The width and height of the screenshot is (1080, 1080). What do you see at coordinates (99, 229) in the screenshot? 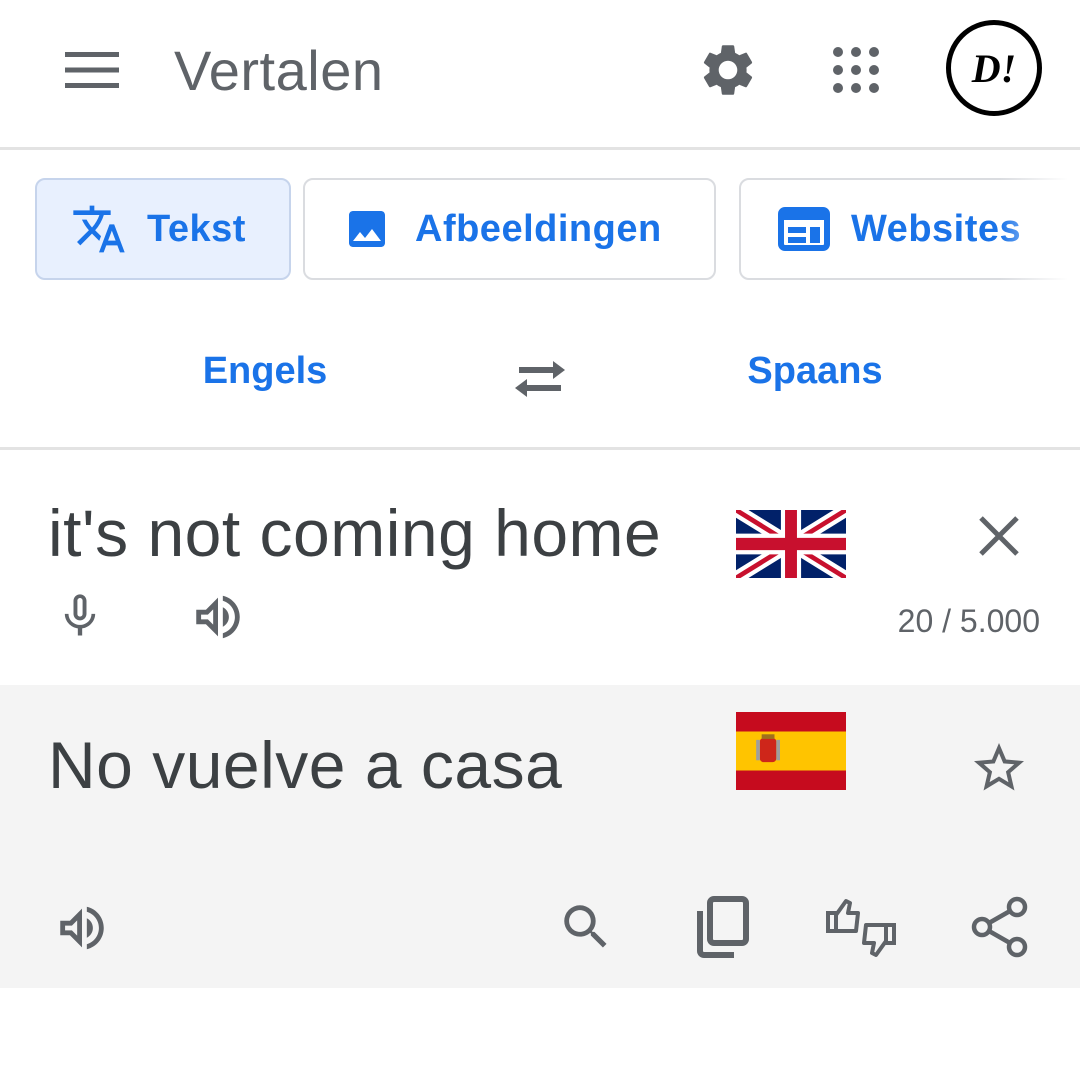
I see `translate-icon` at bounding box center [99, 229].